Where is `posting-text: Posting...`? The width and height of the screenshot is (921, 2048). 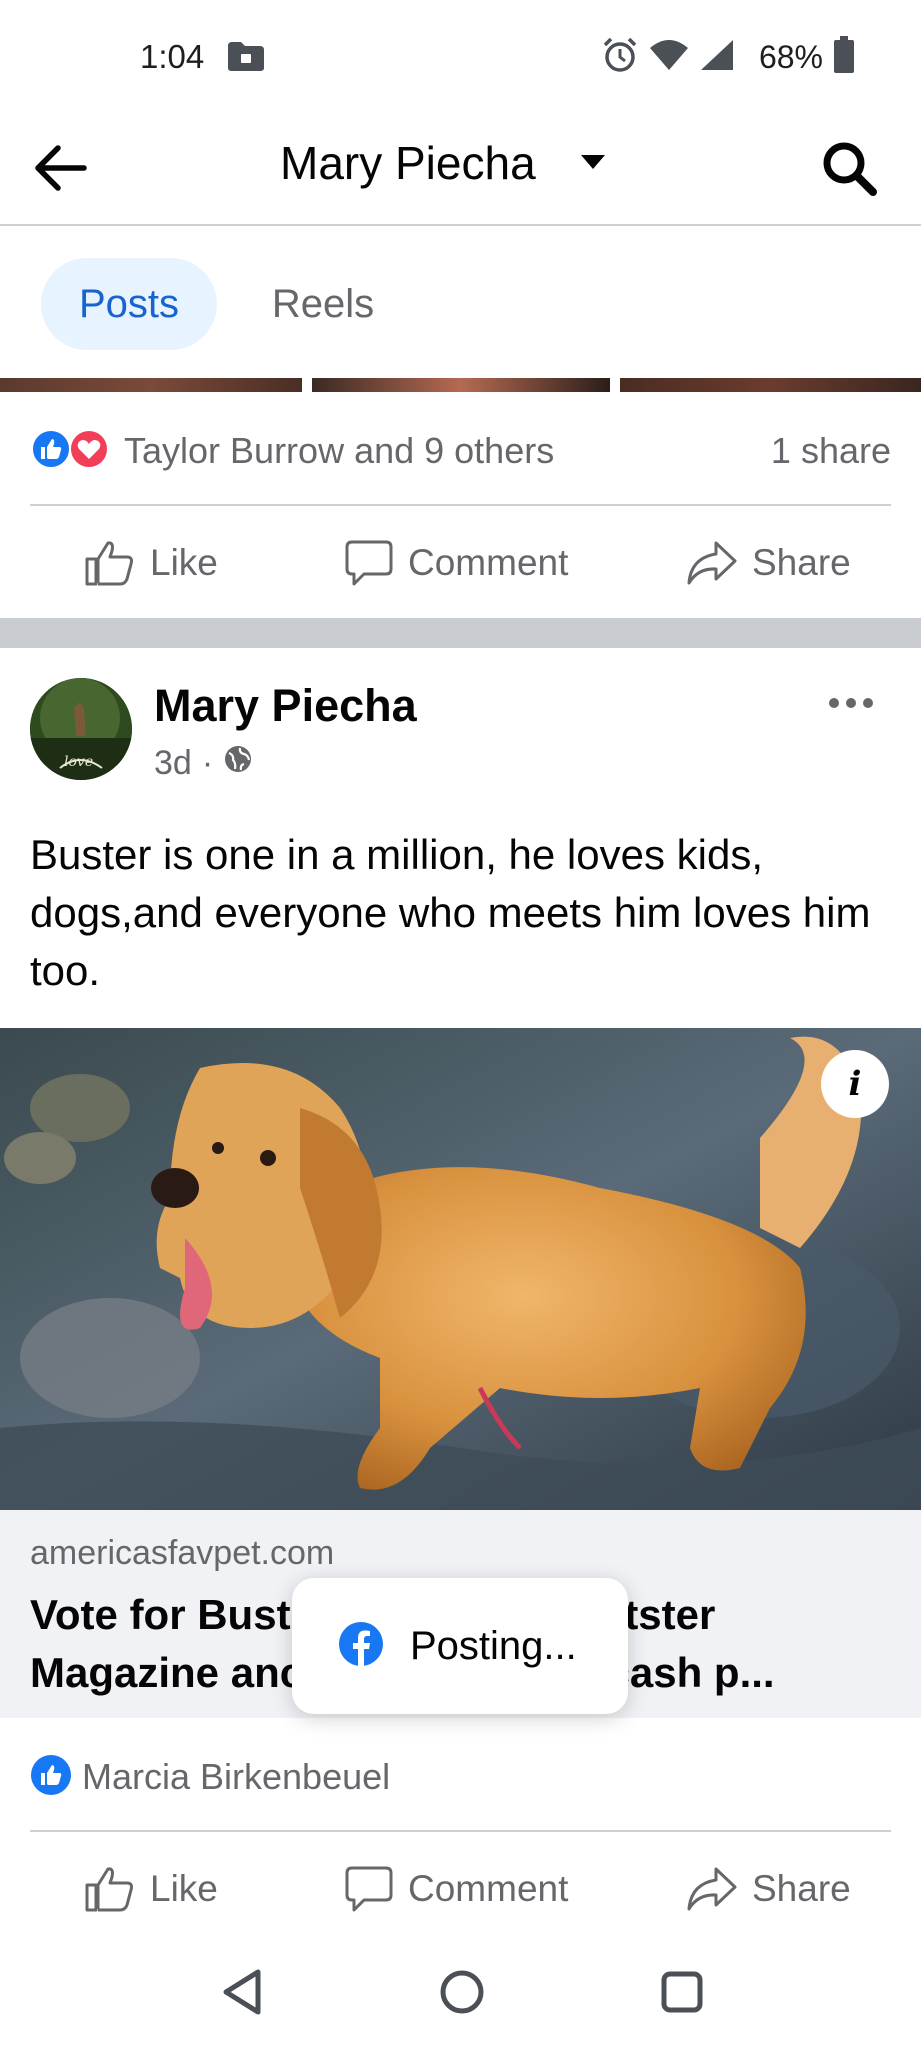 posting-text: Posting... is located at coordinates (493, 1645).